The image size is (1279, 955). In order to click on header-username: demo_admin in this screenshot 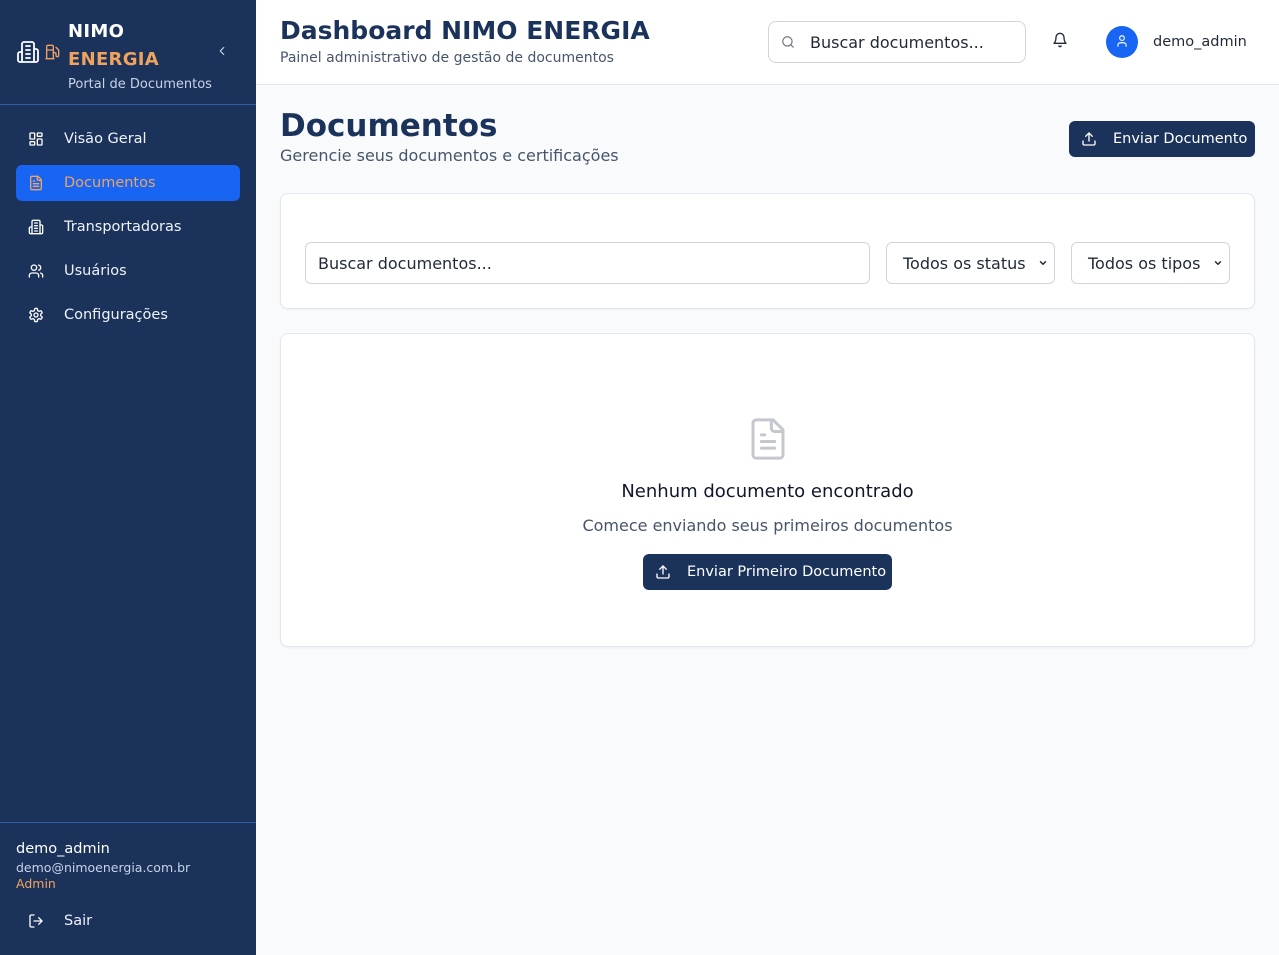, I will do `click(1200, 42)`.